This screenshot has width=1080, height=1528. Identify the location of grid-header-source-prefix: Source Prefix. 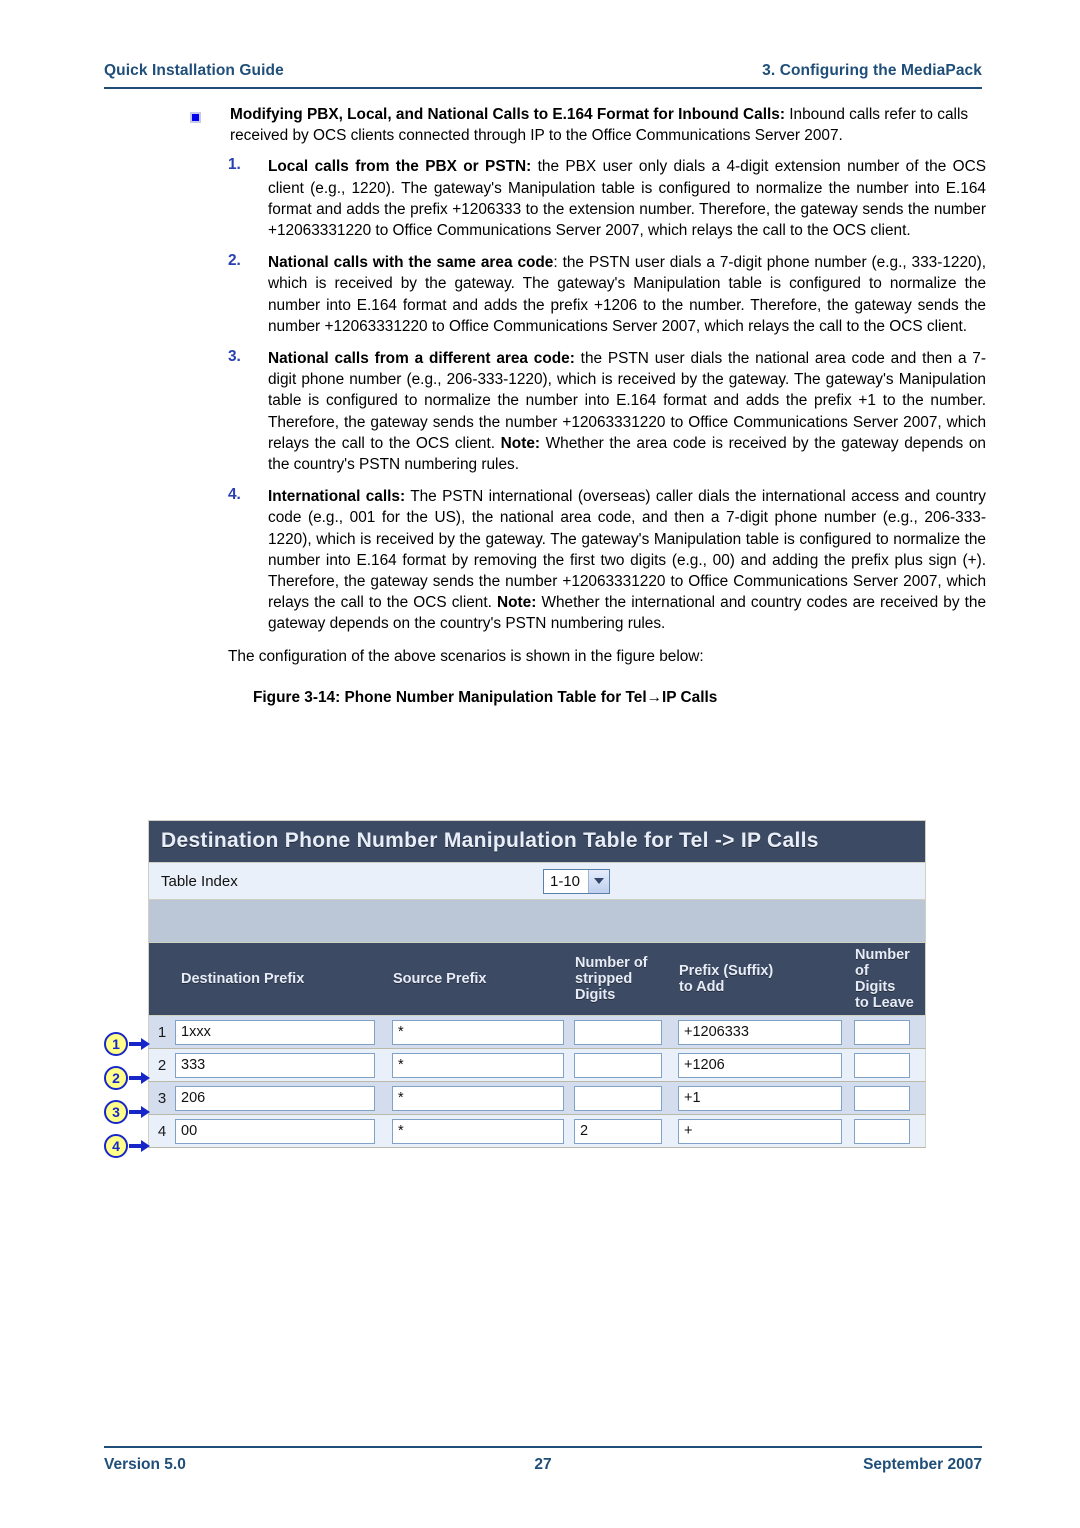
(478, 979).